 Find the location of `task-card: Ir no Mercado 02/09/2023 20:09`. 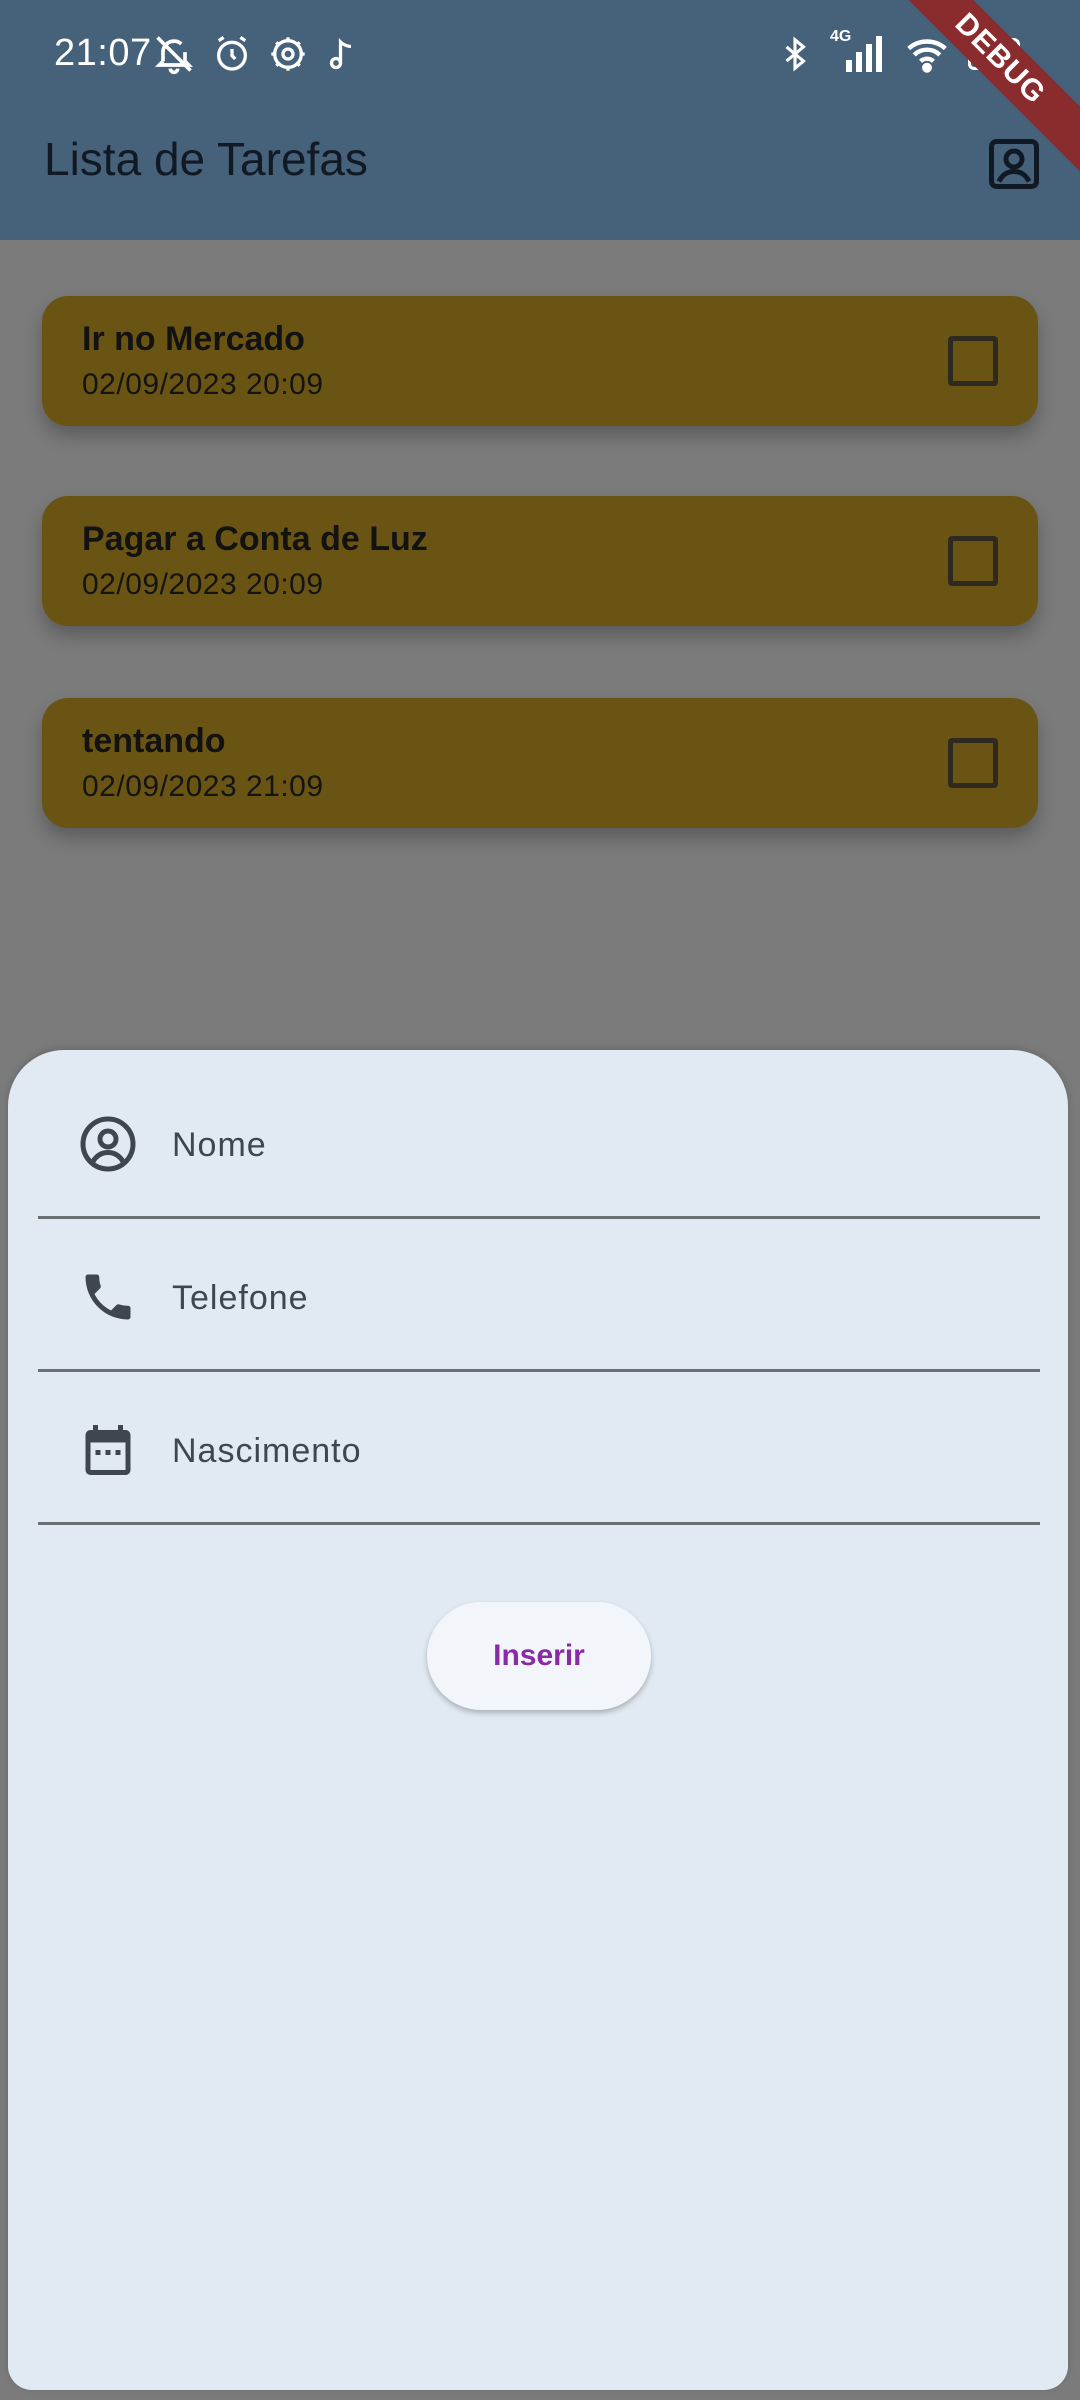

task-card: Ir no Mercado 02/09/2023 20:09 is located at coordinates (540, 361).